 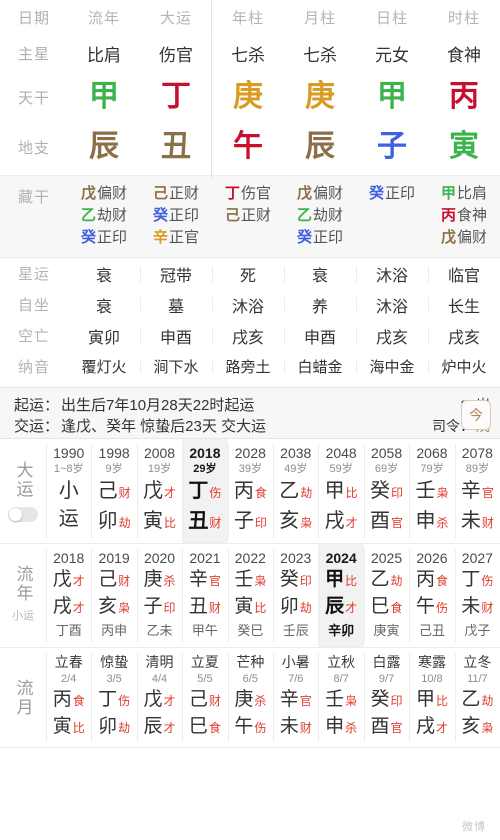 What do you see at coordinates (386, 726) in the screenshot?
I see `liuyue-branch: 酉官` at bounding box center [386, 726].